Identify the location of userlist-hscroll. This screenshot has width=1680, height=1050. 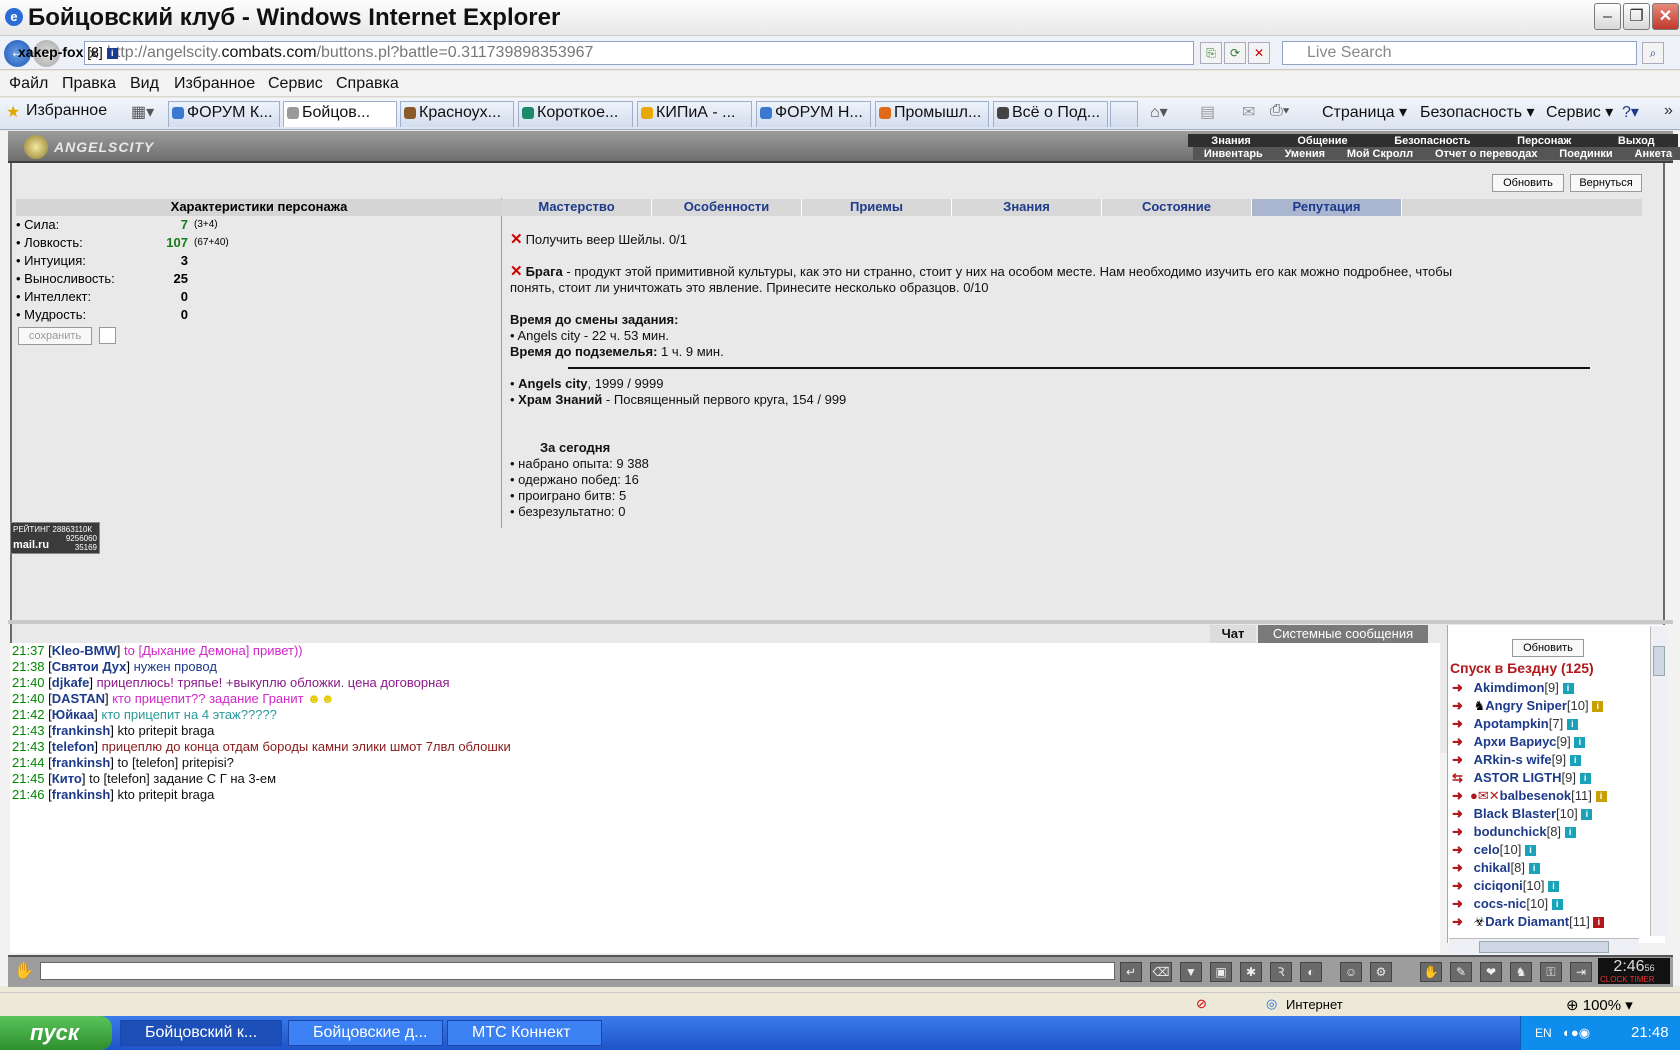
(1544, 946).